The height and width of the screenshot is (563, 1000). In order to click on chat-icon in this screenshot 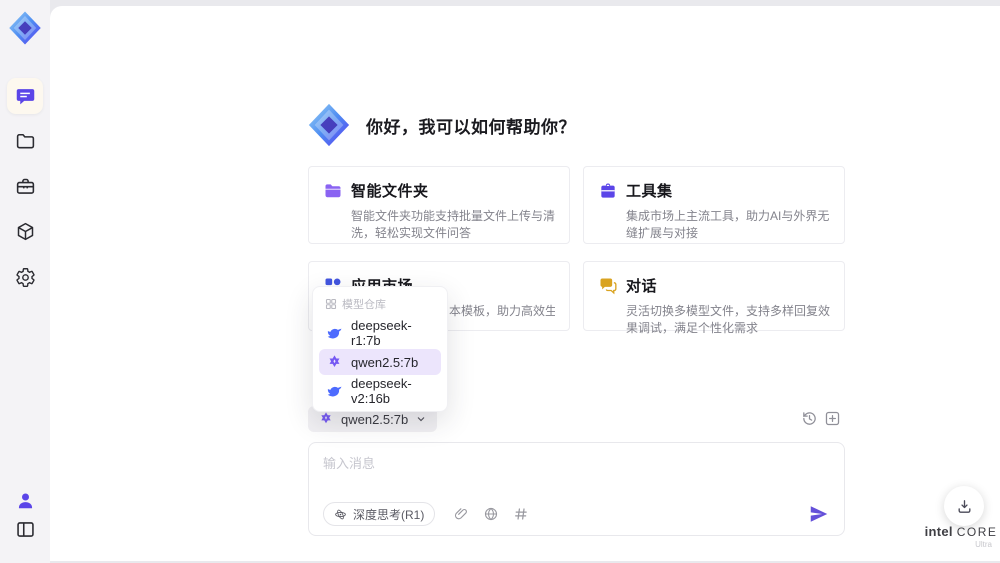, I will do `click(25, 96)`.